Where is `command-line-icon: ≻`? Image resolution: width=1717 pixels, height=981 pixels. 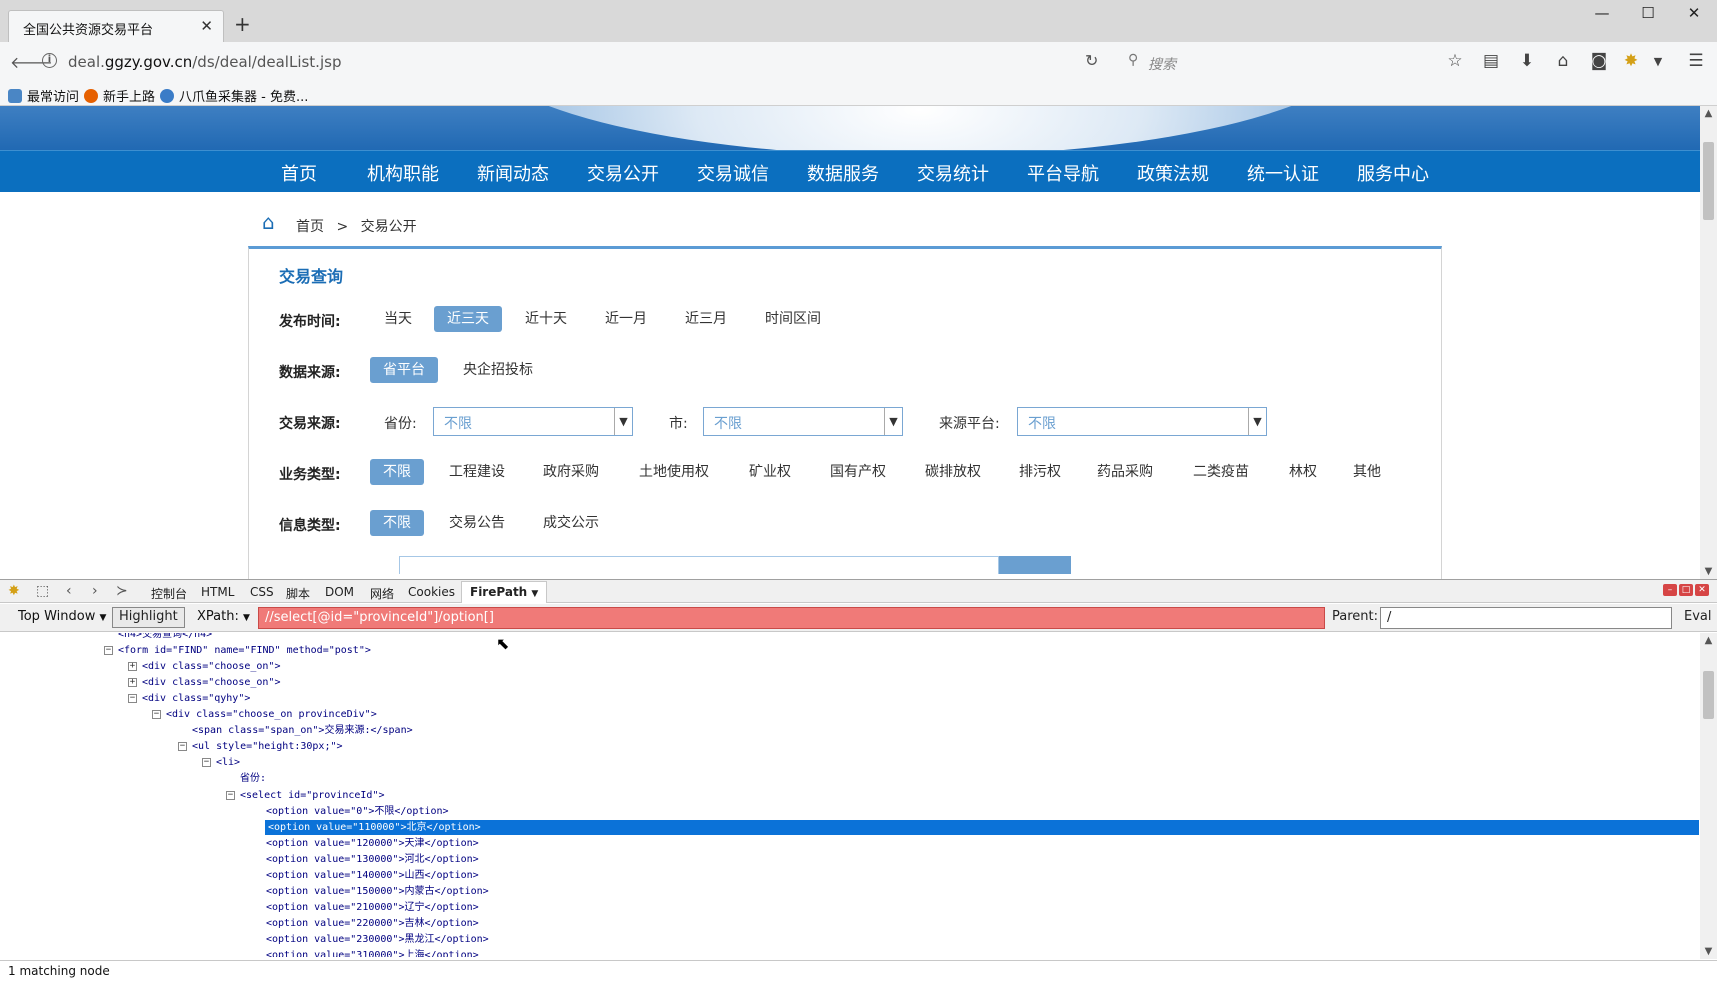
command-line-icon: ≻ is located at coordinates (122, 591).